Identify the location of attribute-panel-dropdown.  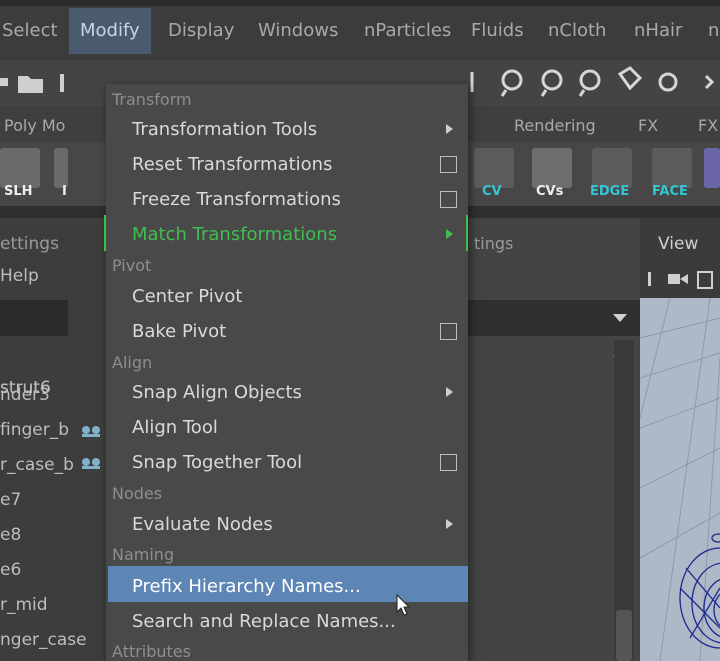
(554, 318).